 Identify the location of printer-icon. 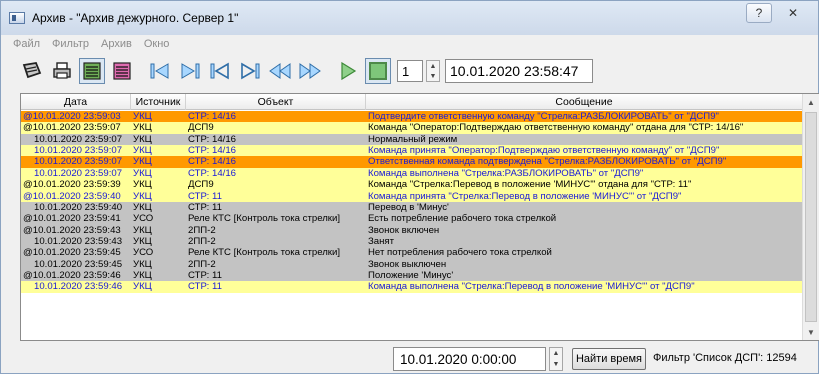
(62, 70).